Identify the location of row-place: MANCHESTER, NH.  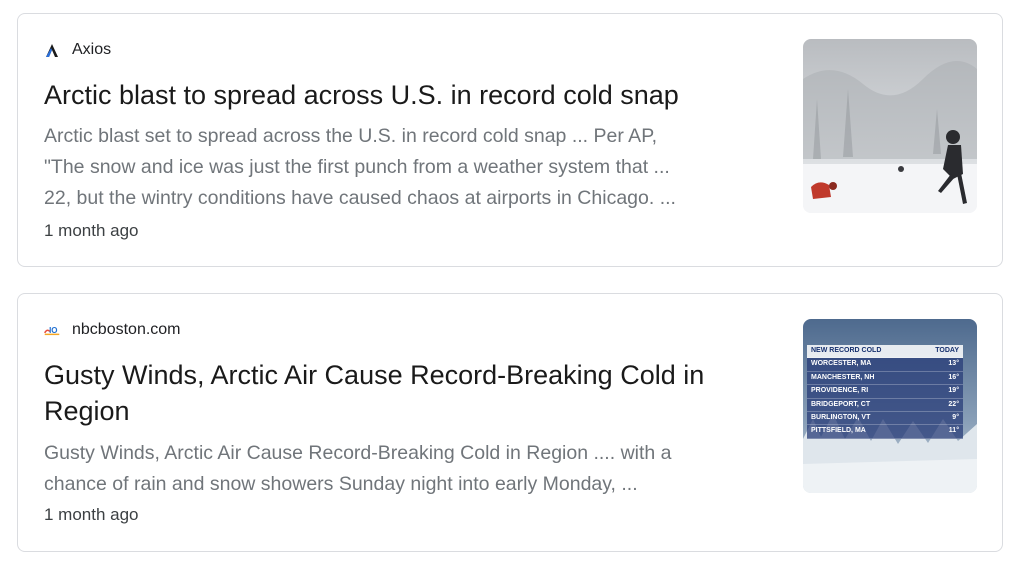
(843, 377).